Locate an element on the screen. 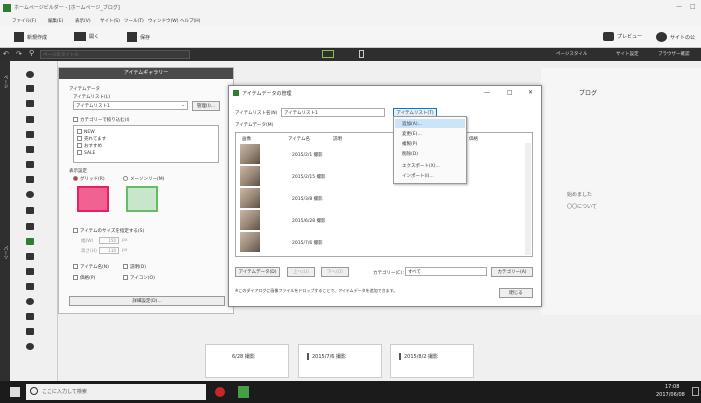 The height and width of the screenshot is (403, 701). windows-start-icon is located at coordinates (15, 392).